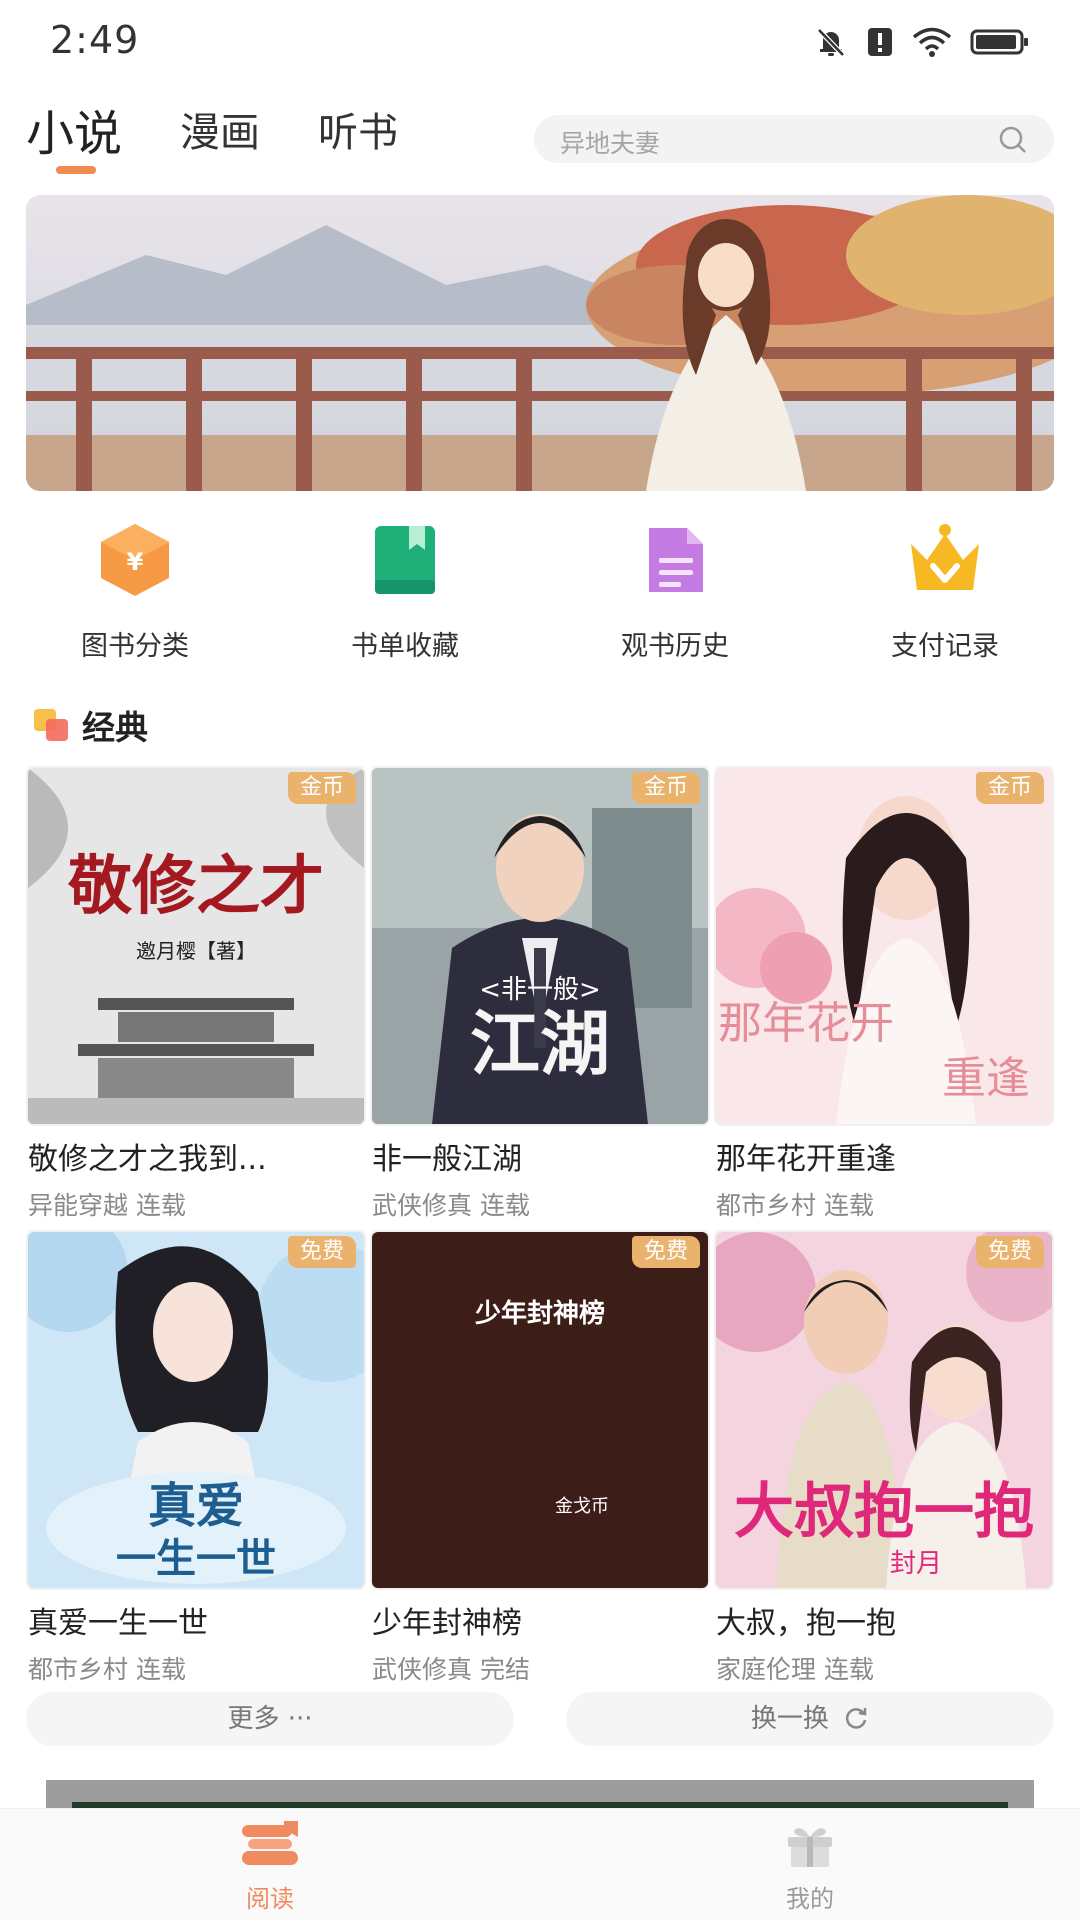 The height and width of the screenshot is (1920, 1080). I want to click on tab-comic: 漫画, so click(220, 129).